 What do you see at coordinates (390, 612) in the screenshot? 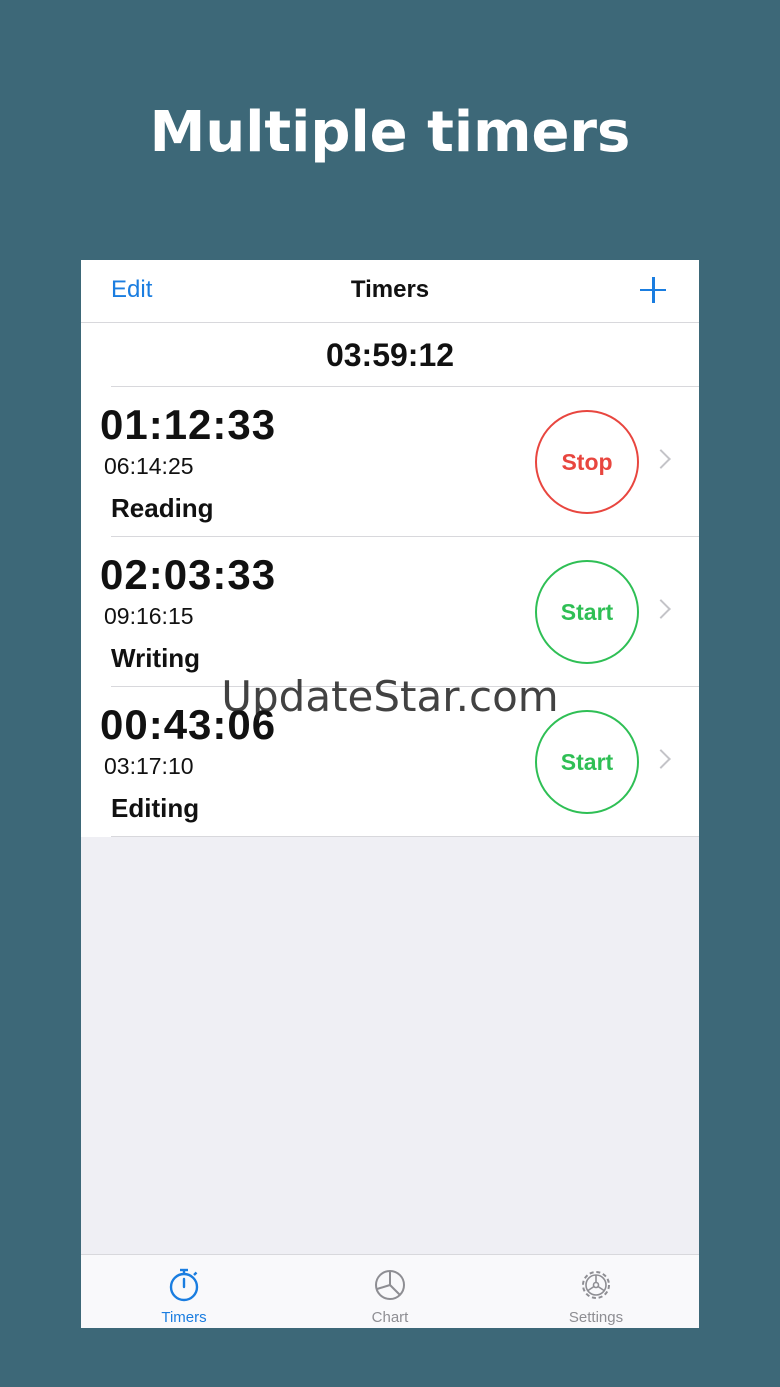
I see `timer-row-writing: 02:03:33 09:16:15 Writing Start` at bounding box center [390, 612].